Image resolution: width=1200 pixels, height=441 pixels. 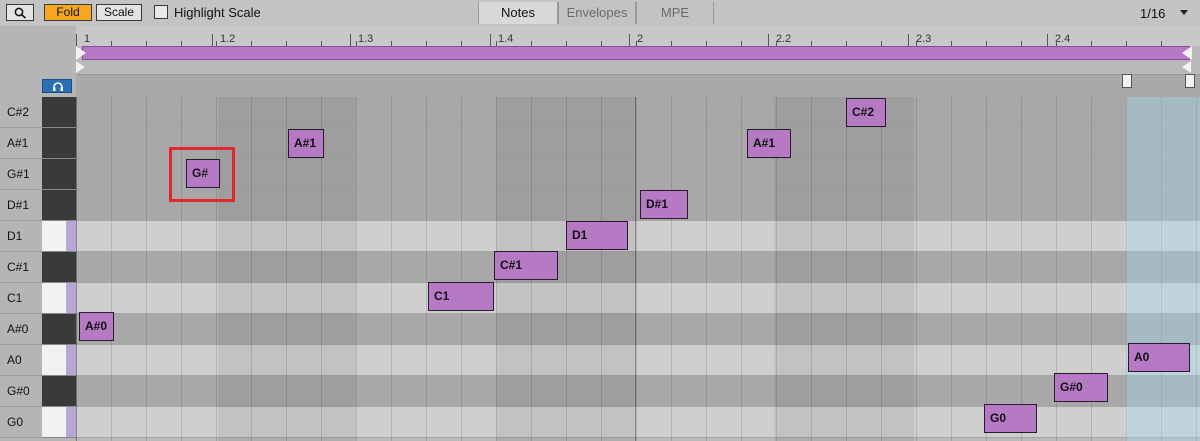 What do you see at coordinates (81, 53) in the screenshot?
I see `loop-start-marker` at bounding box center [81, 53].